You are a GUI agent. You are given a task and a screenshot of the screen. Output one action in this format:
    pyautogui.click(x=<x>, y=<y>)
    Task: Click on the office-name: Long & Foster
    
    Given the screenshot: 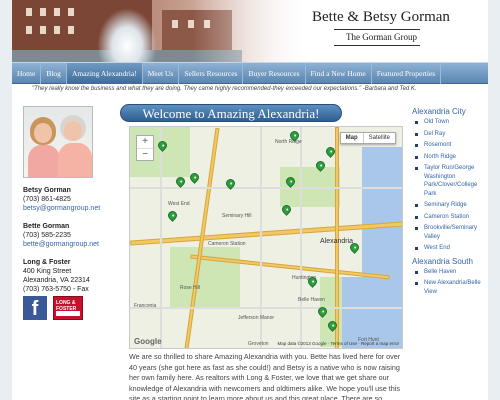 What is the action you would take?
    pyautogui.click(x=47, y=262)
    